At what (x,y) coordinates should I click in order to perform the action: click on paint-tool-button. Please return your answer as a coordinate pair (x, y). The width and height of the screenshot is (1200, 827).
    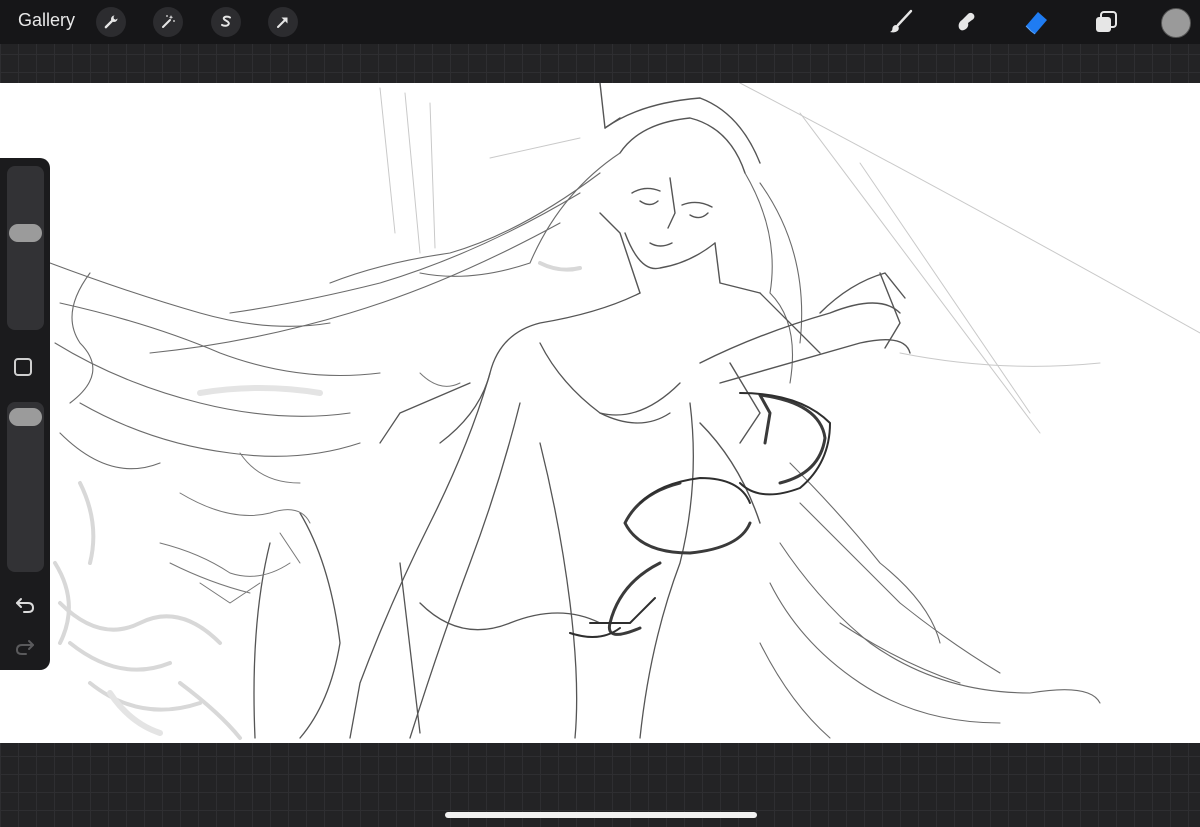
    Looking at the image, I should click on (901, 22).